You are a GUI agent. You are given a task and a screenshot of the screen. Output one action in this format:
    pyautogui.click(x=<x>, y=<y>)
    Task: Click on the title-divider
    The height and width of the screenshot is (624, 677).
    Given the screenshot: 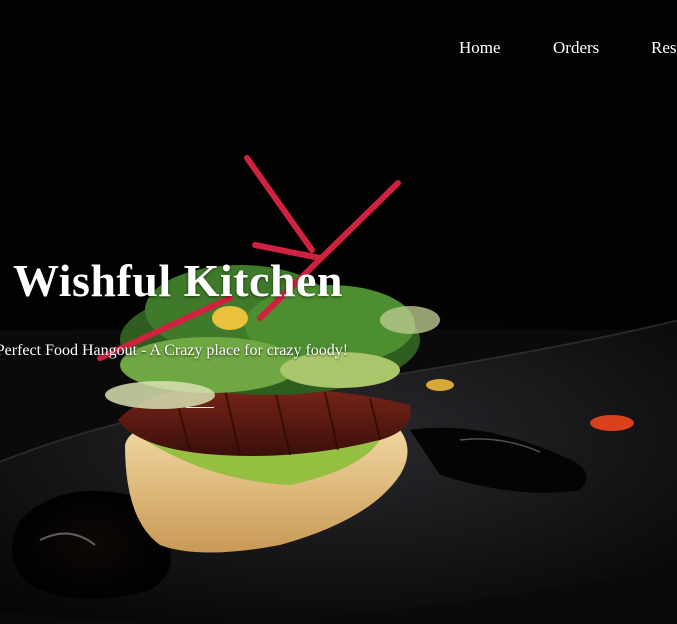 What is the action you would take?
    pyautogui.click(x=200, y=407)
    